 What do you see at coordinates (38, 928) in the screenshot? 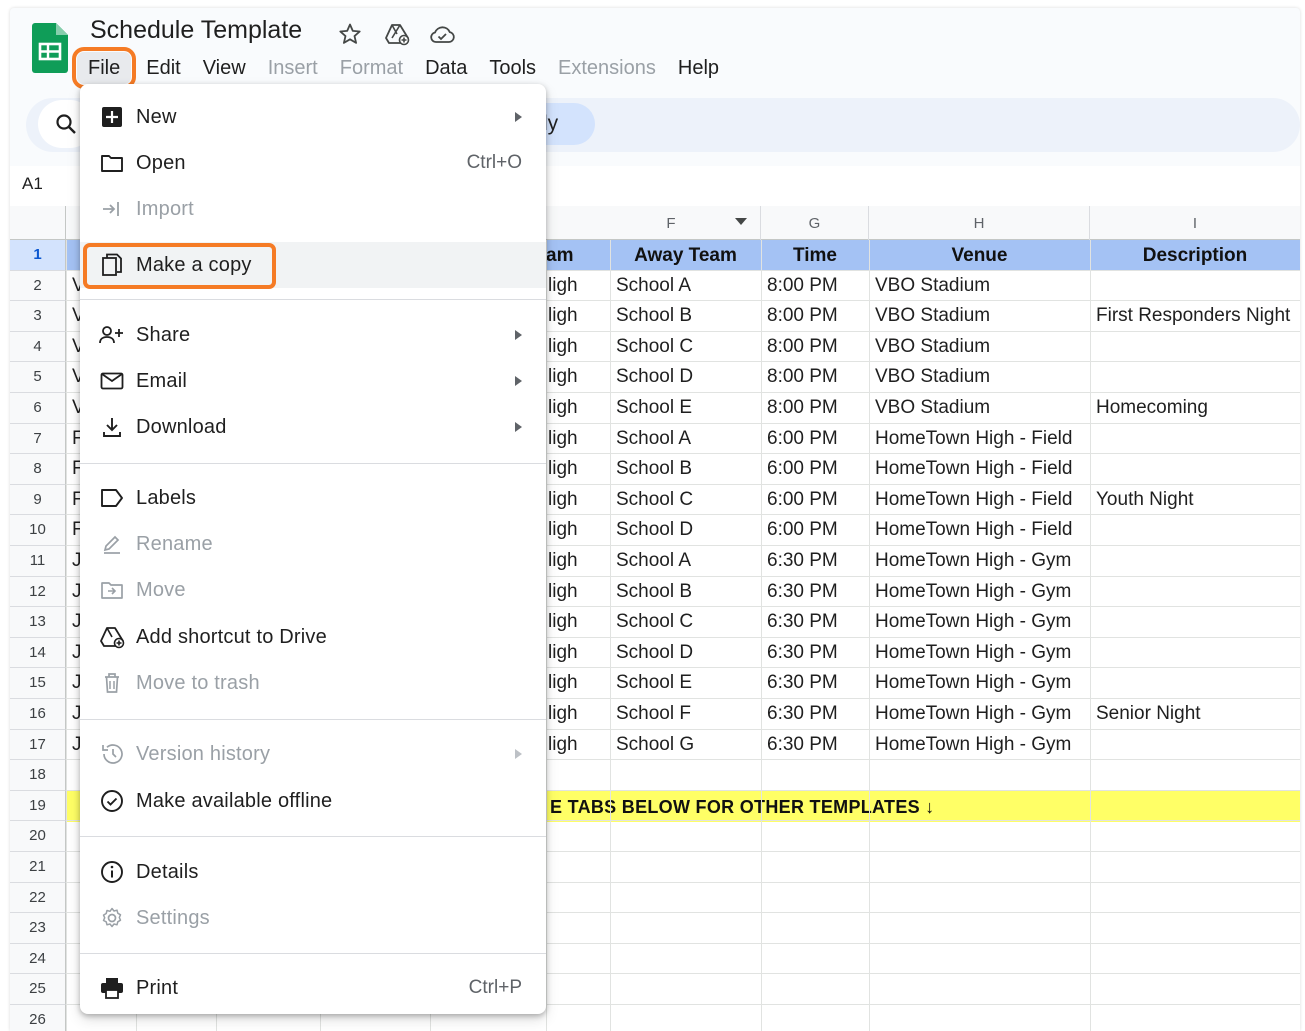
I see `row-header: 23` at bounding box center [38, 928].